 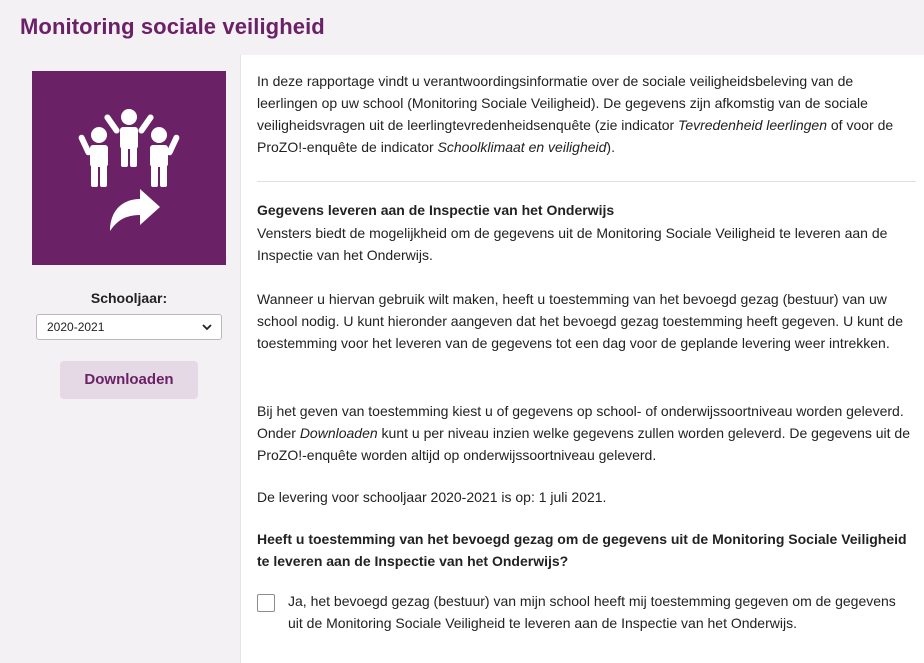 I want to click on intro-part3: )., so click(x=610, y=147).